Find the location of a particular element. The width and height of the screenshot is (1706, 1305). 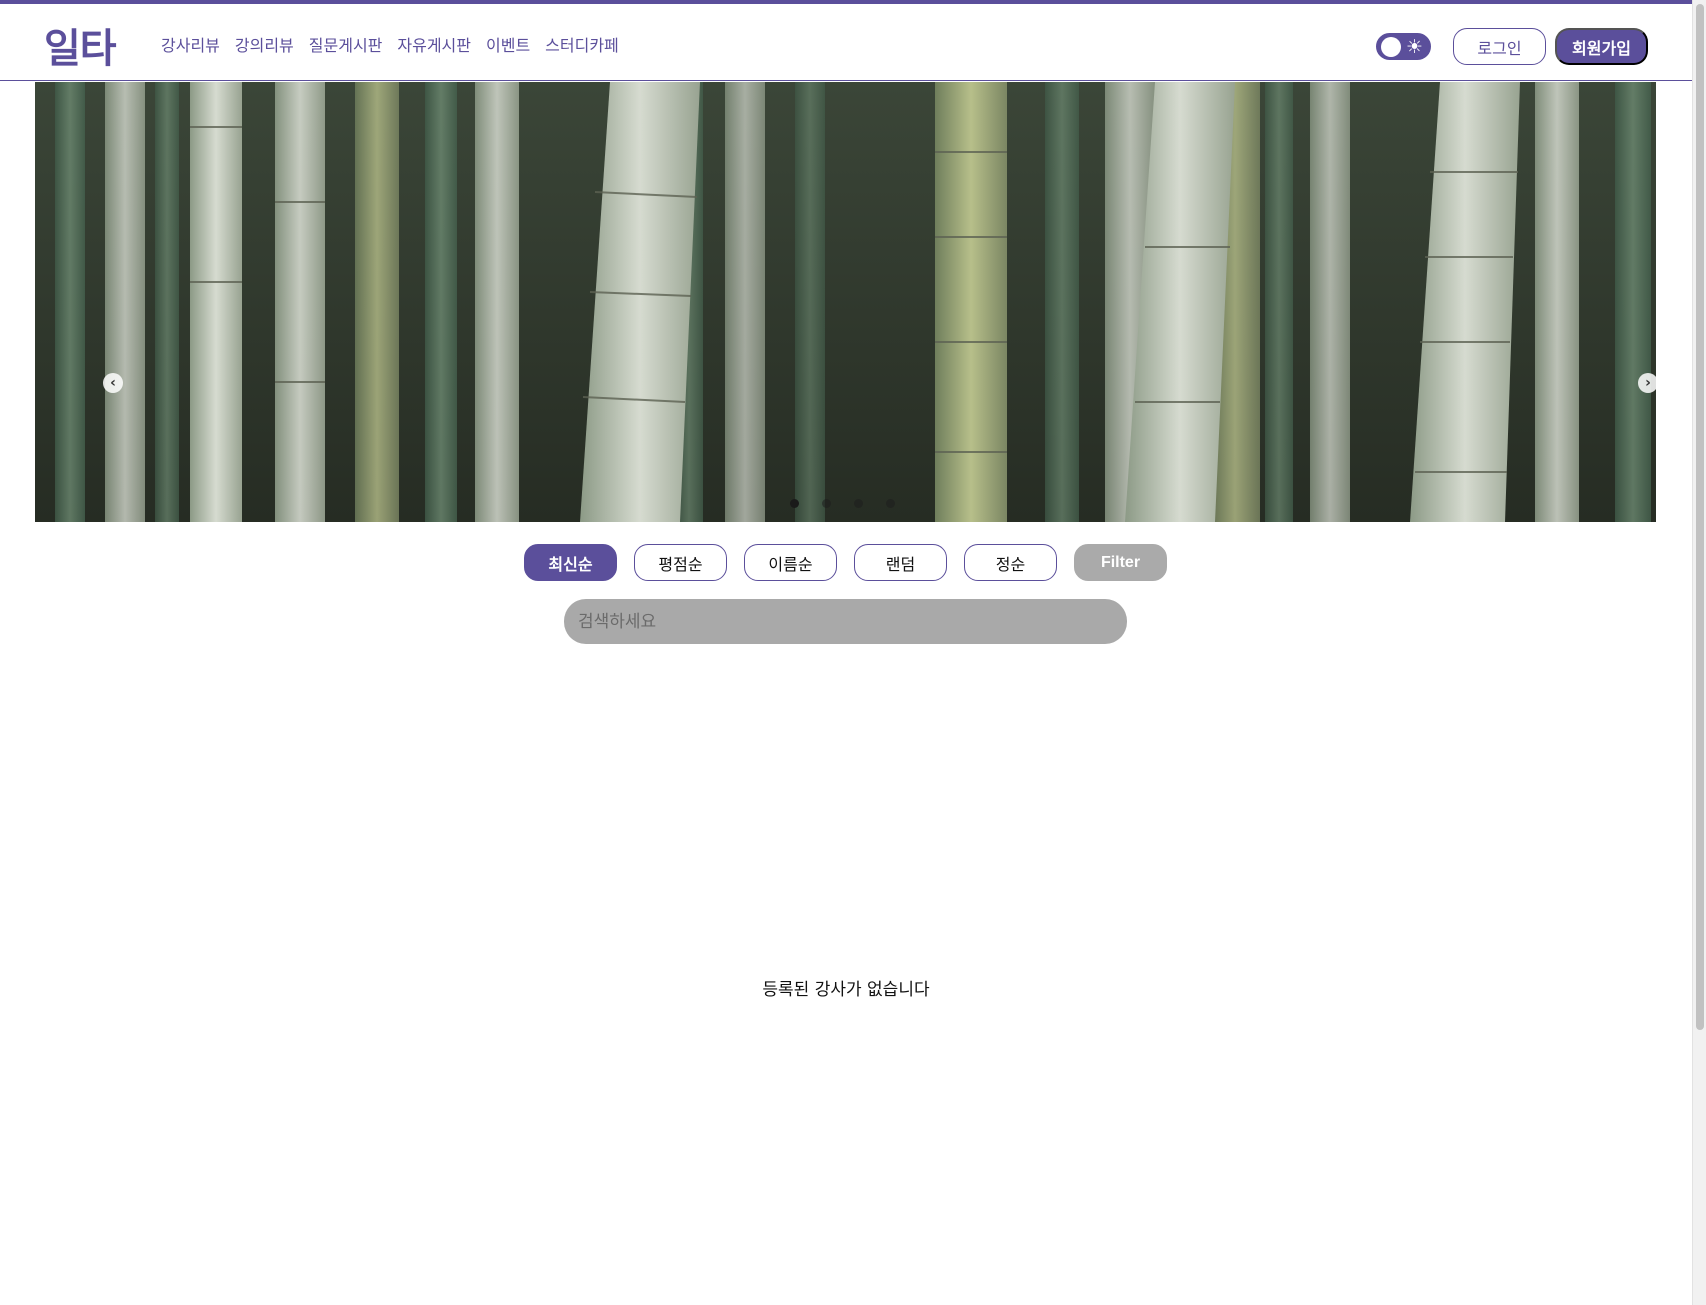

sun-icon: ☀ is located at coordinates (1415, 47).